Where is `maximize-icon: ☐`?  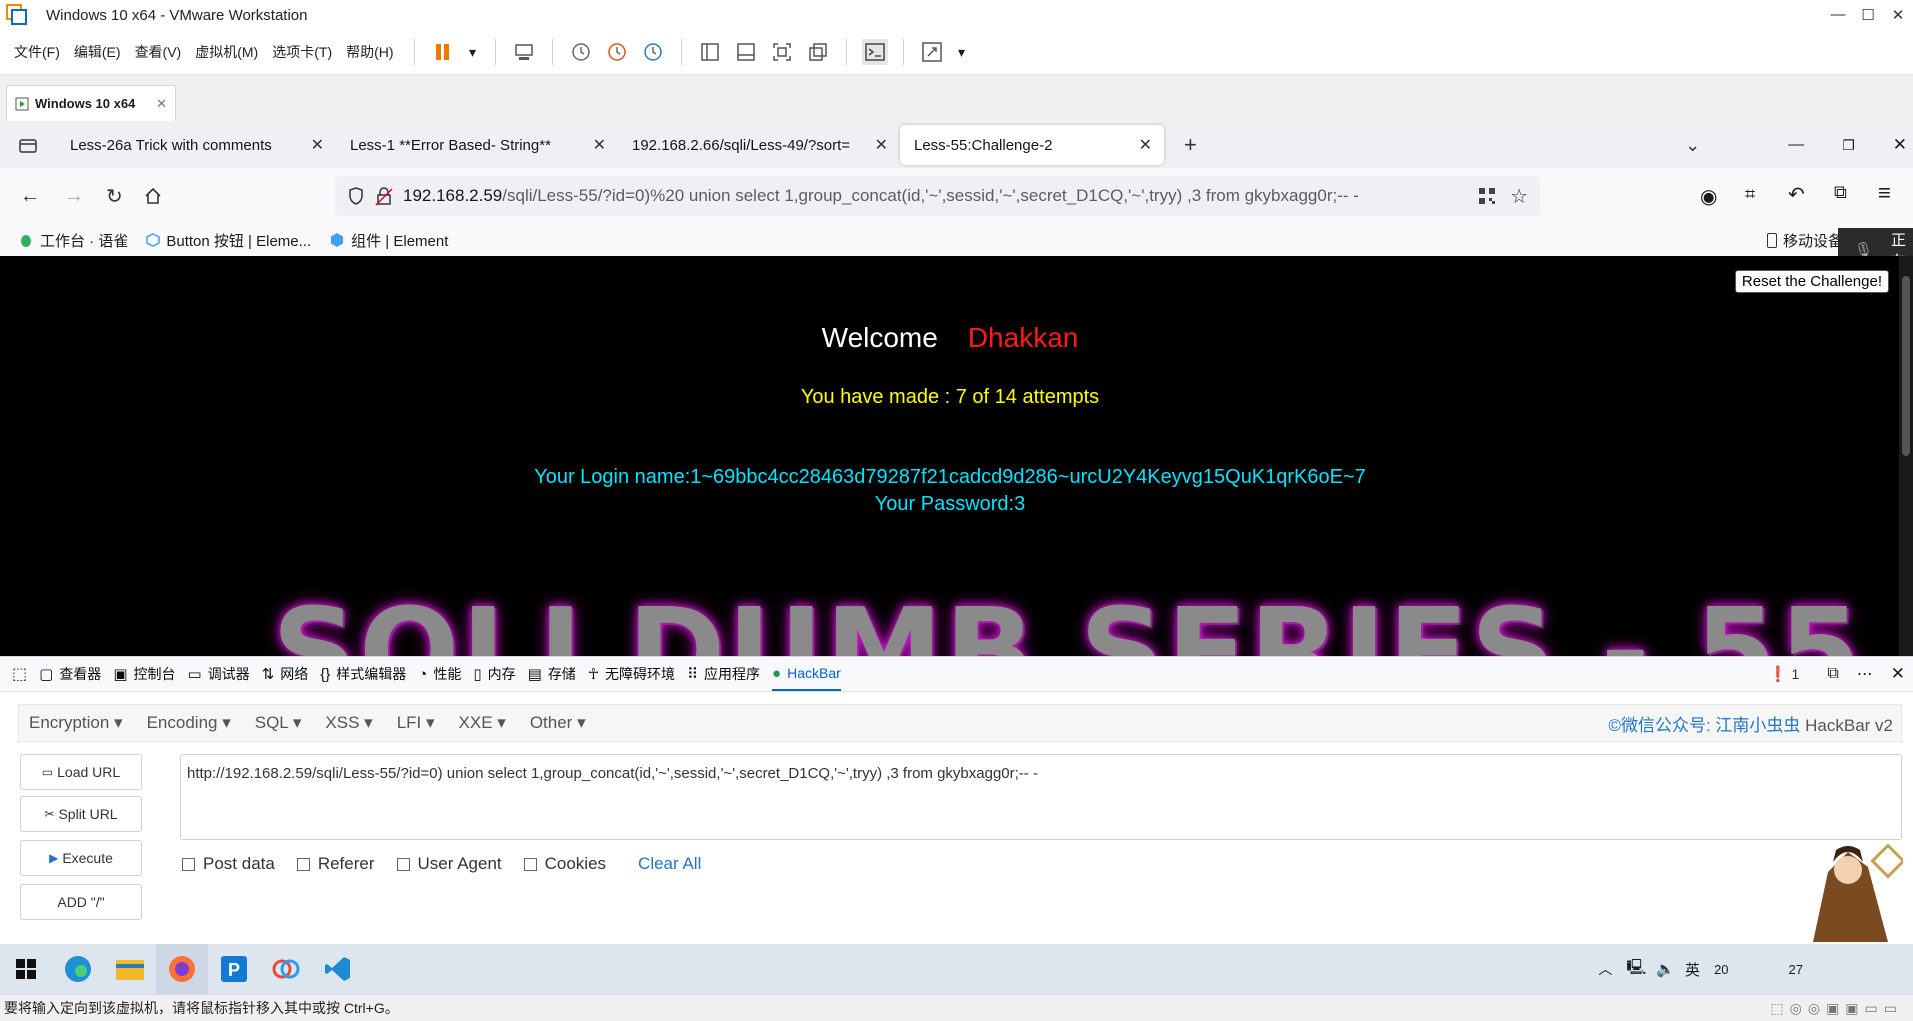 maximize-icon: ☐ is located at coordinates (1868, 15).